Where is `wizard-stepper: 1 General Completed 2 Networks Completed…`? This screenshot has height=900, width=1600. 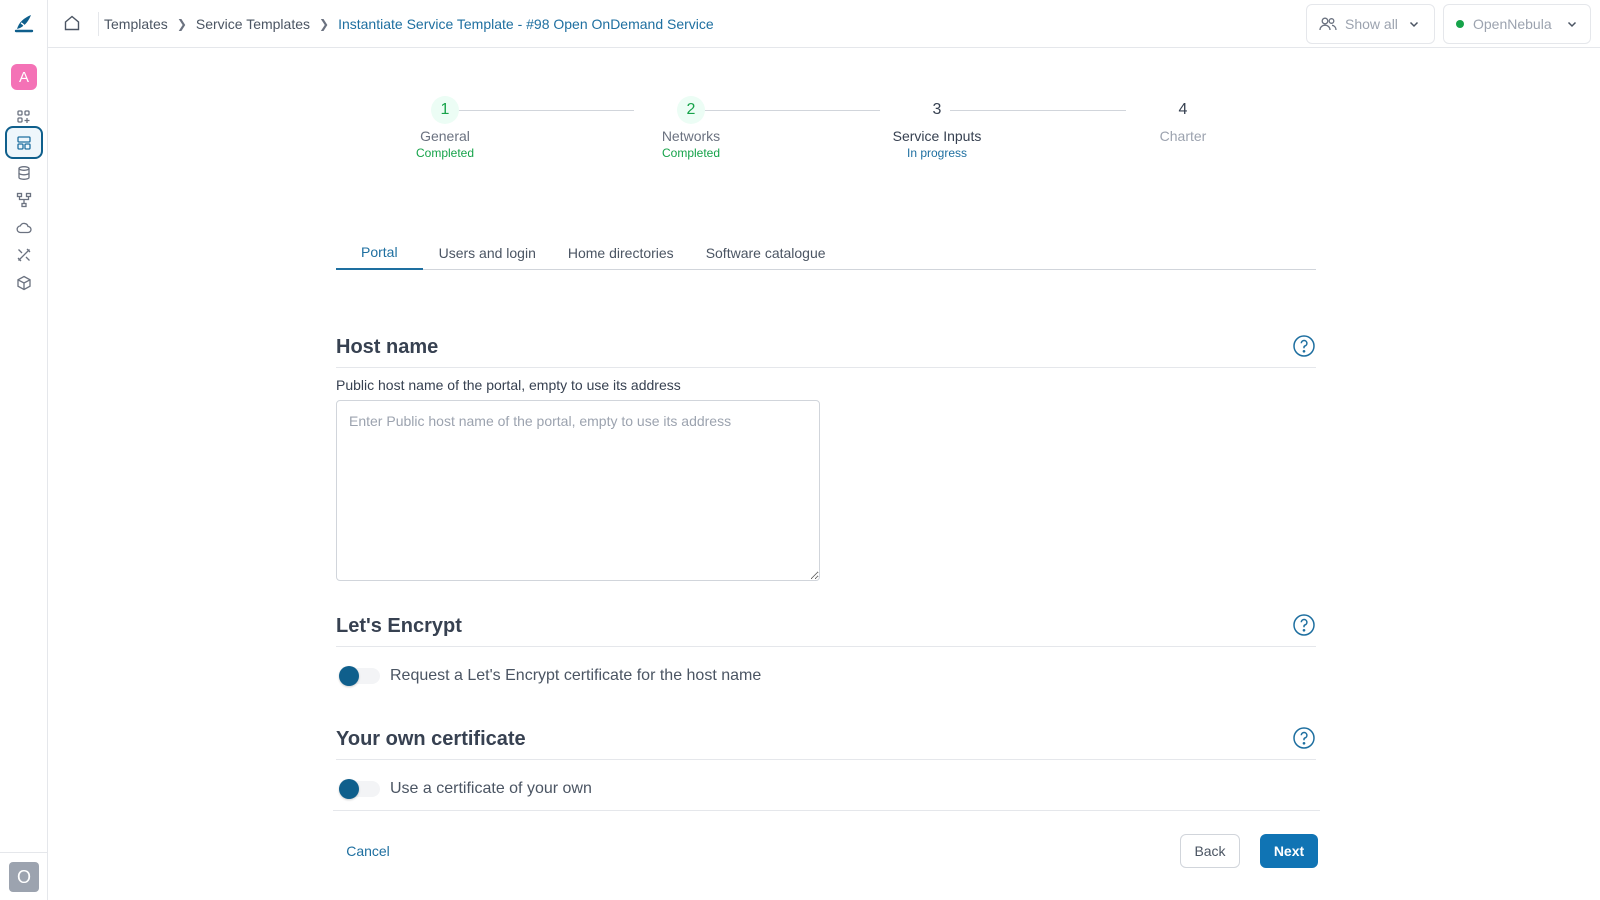 wizard-stepper: 1 General Completed 2 Networks Completed… is located at coordinates (810, 136).